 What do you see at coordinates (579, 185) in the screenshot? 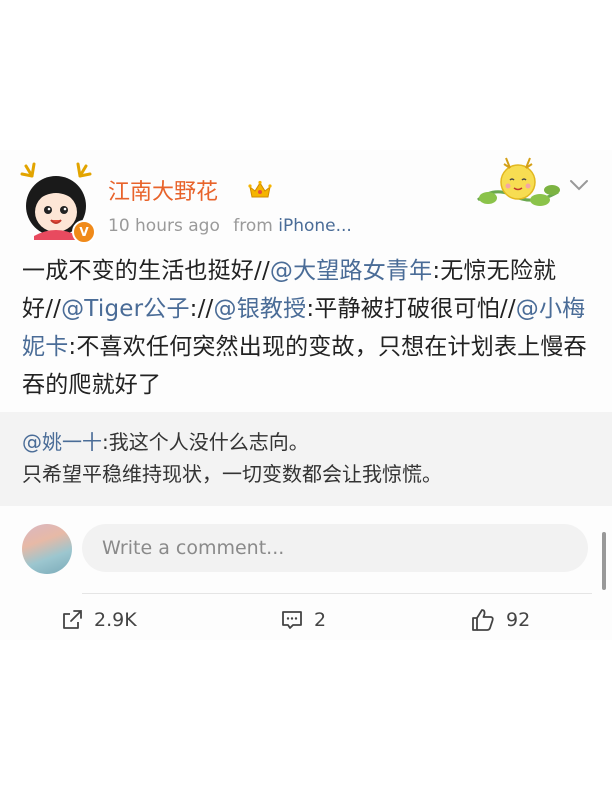
I see `chevron-down-icon` at bounding box center [579, 185].